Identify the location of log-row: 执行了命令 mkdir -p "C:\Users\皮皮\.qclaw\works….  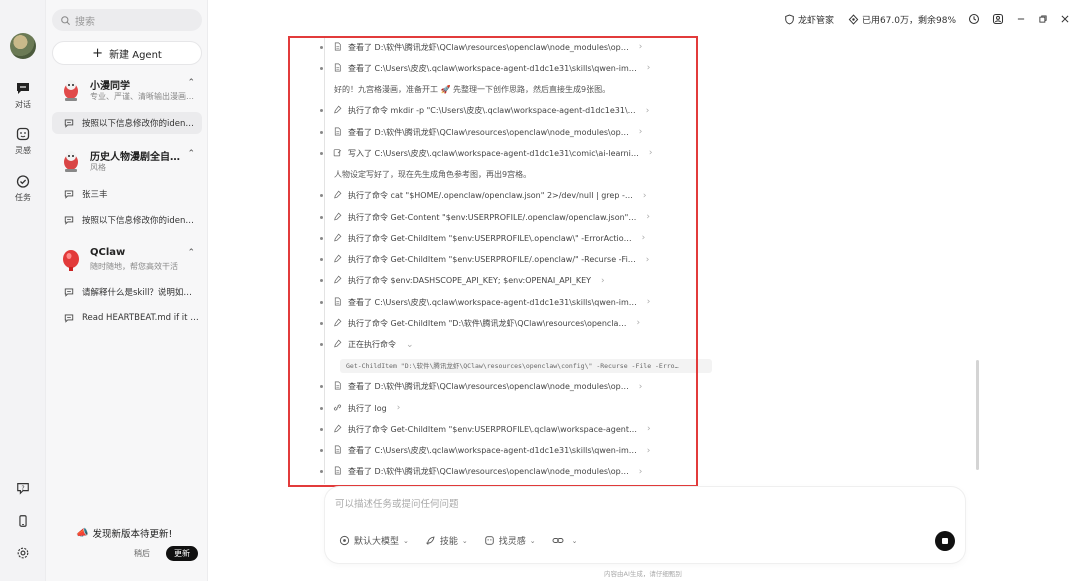
(484, 111).